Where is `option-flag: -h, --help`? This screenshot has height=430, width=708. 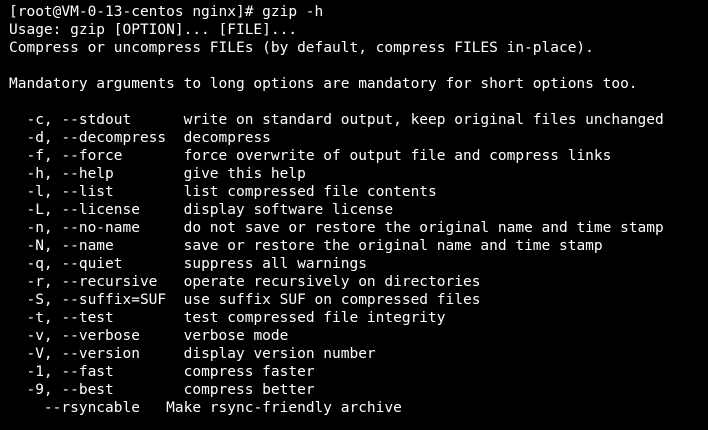 option-flag: -h, --help is located at coordinates (96, 174).